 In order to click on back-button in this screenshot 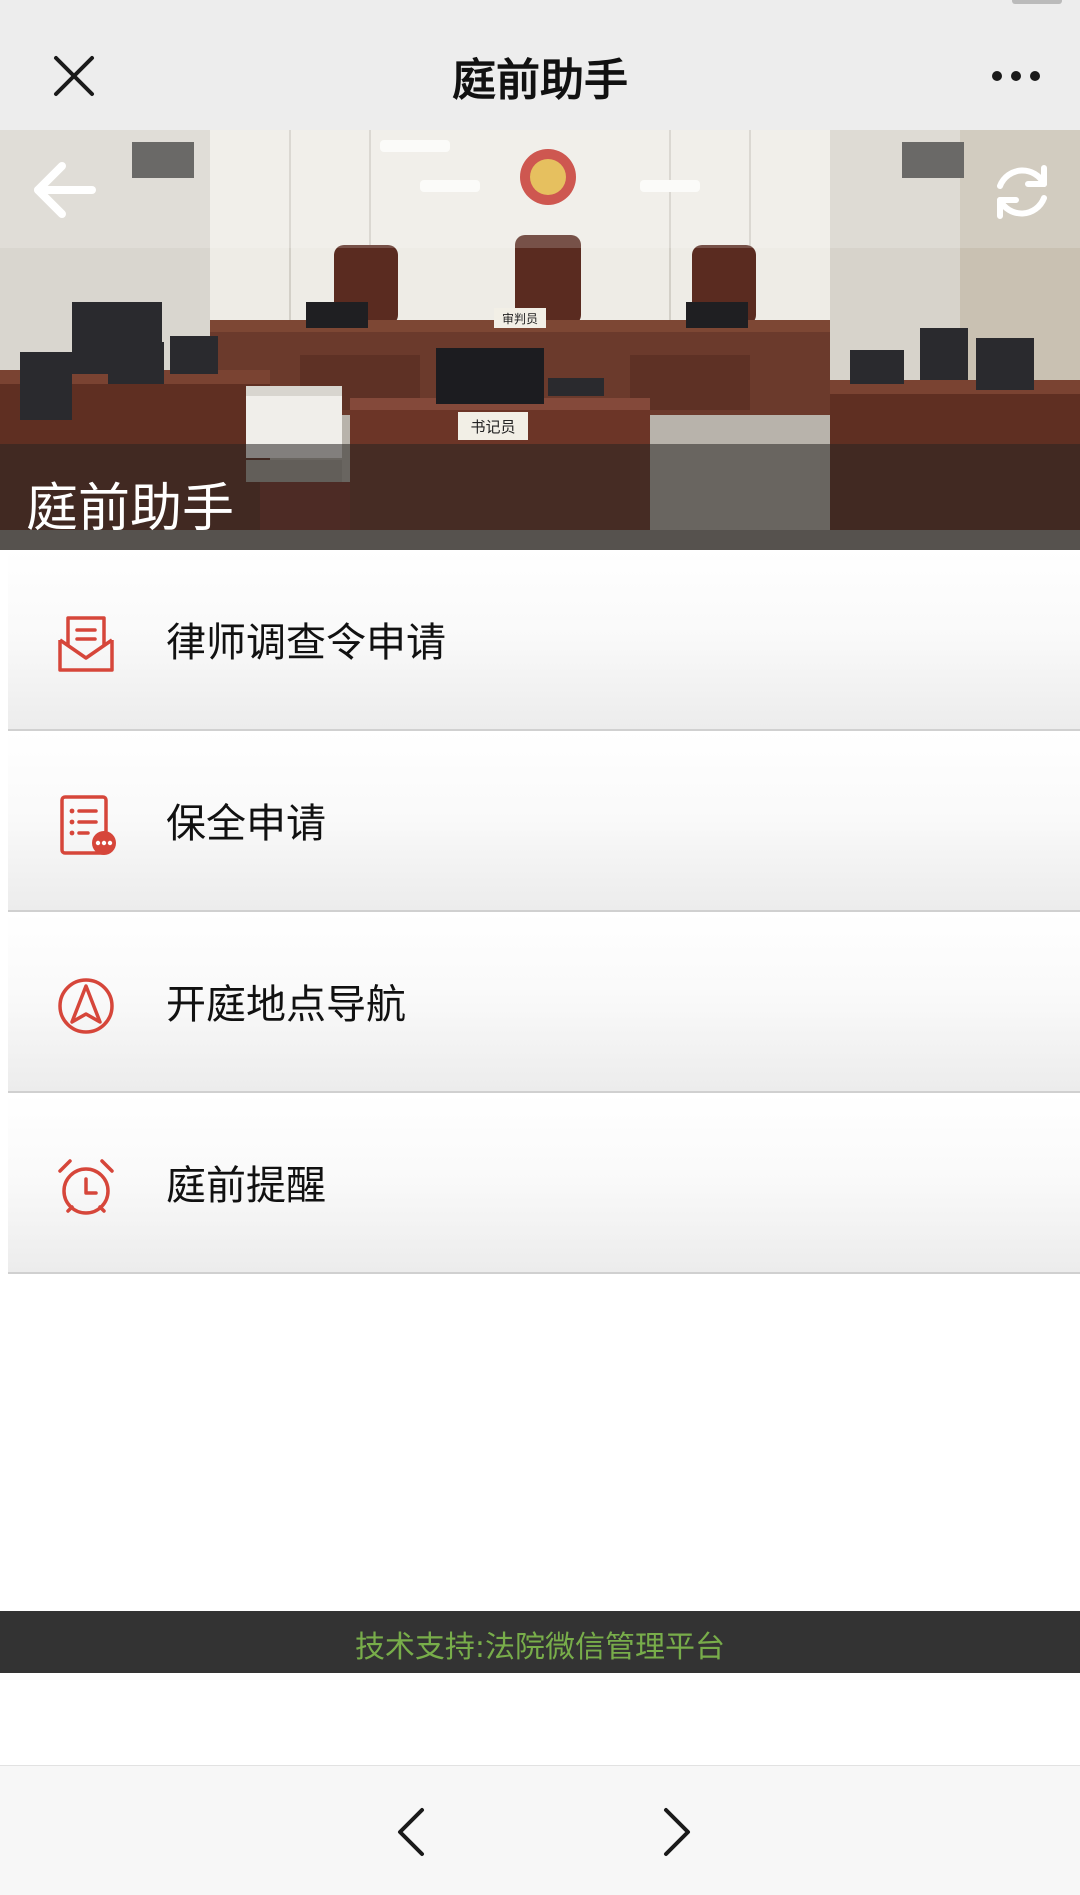, I will do `click(66, 190)`.